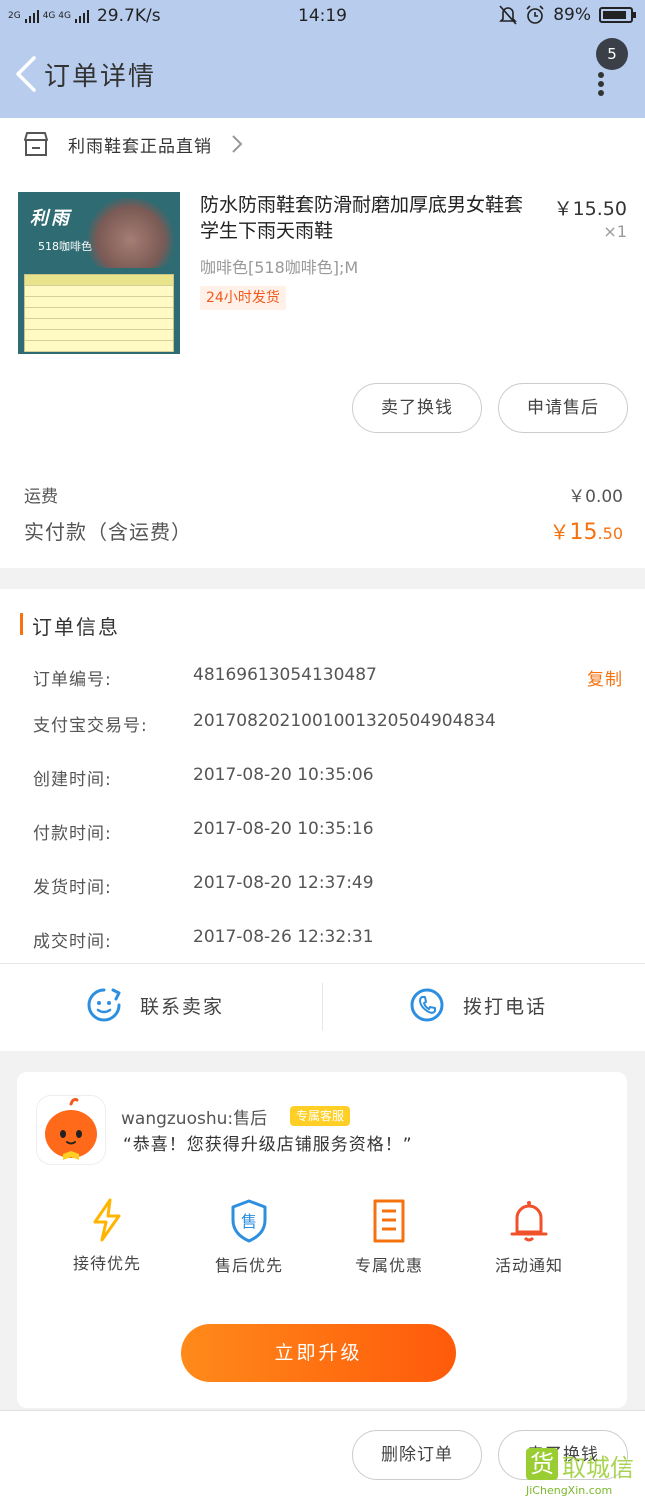  What do you see at coordinates (65, 246) in the screenshot?
I see `thumbnail-color: 518咖啡色` at bounding box center [65, 246].